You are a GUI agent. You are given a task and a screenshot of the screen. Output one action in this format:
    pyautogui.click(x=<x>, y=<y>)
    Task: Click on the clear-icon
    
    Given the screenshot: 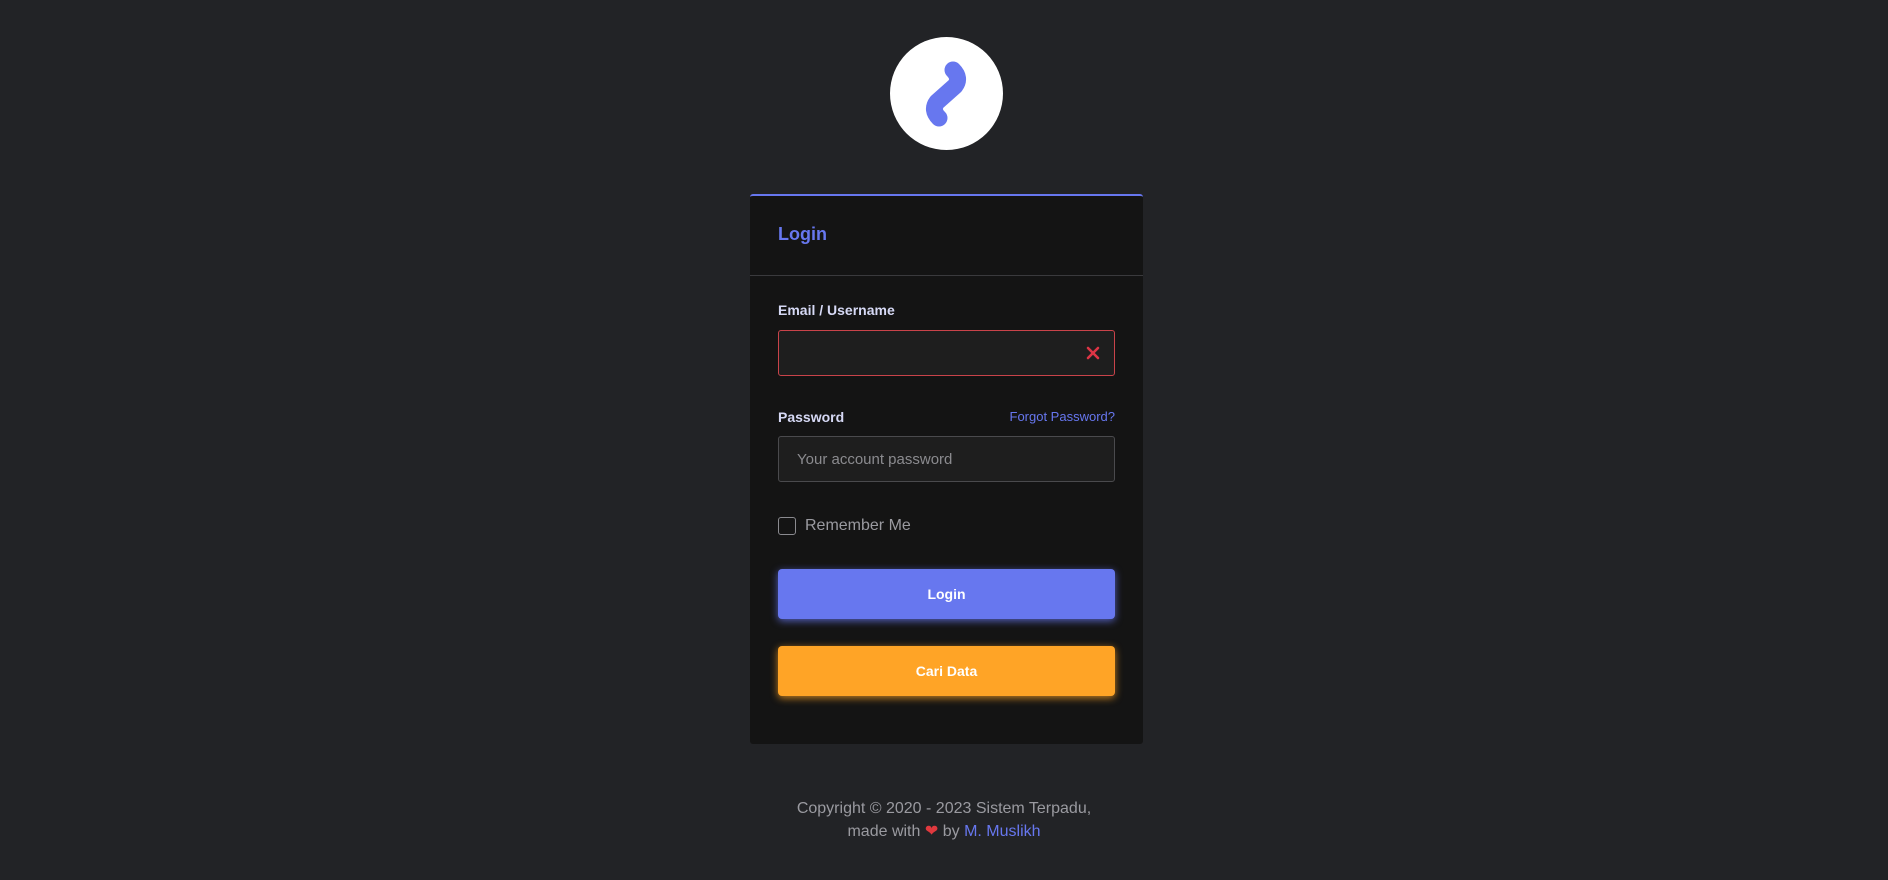 What is the action you would take?
    pyautogui.click(x=1093, y=353)
    